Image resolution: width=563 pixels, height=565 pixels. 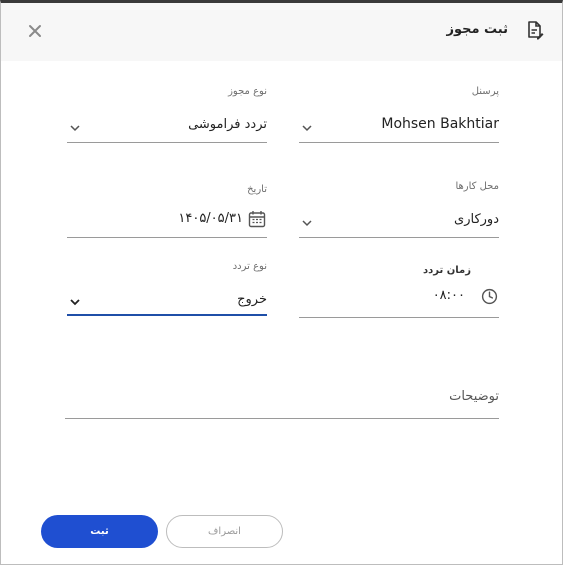 What do you see at coordinates (167, 290) in the screenshot?
I see `traffic-type-field: نوع تردد خروج` at bounding box center [167, 290].